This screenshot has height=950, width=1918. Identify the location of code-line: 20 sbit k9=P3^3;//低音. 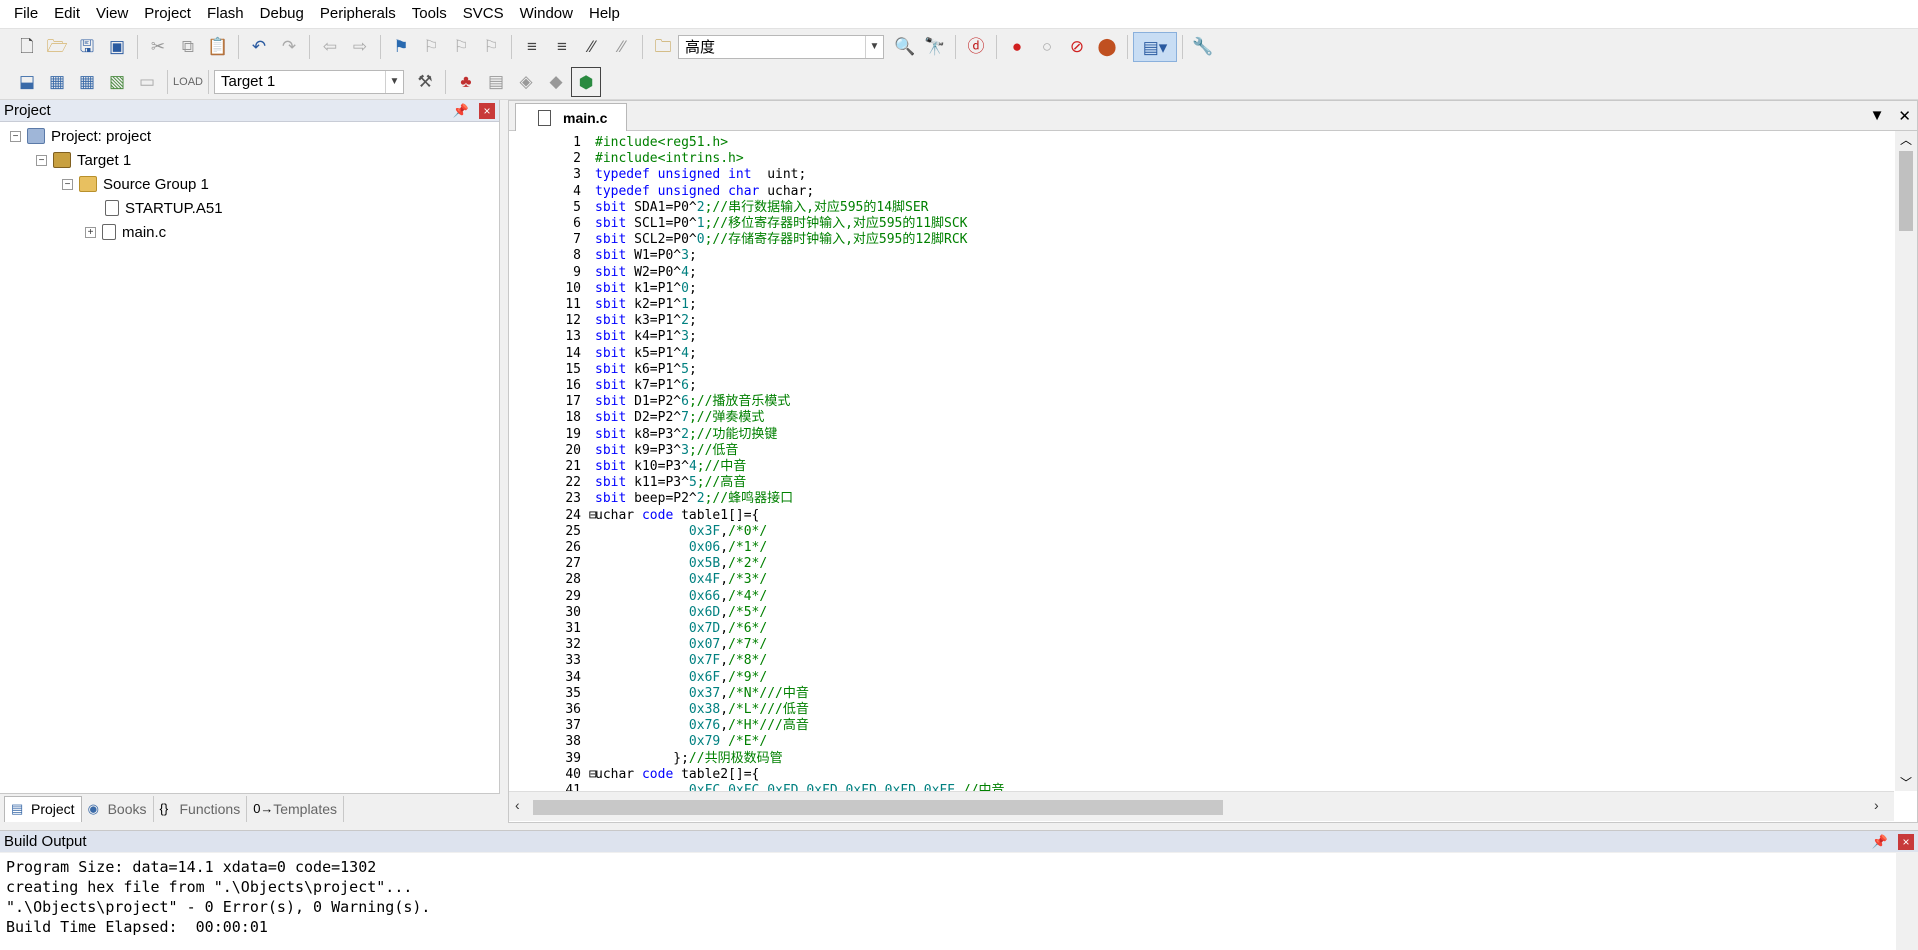
(1199, 451).